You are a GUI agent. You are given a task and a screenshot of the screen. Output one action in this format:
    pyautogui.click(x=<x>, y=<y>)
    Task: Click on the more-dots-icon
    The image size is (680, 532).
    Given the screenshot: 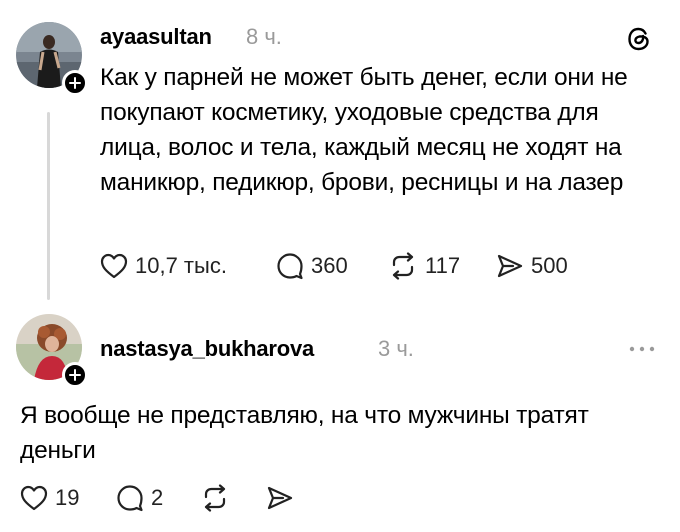 What is the action you would take?
    pyautogui.click(x=642, y=349)
    